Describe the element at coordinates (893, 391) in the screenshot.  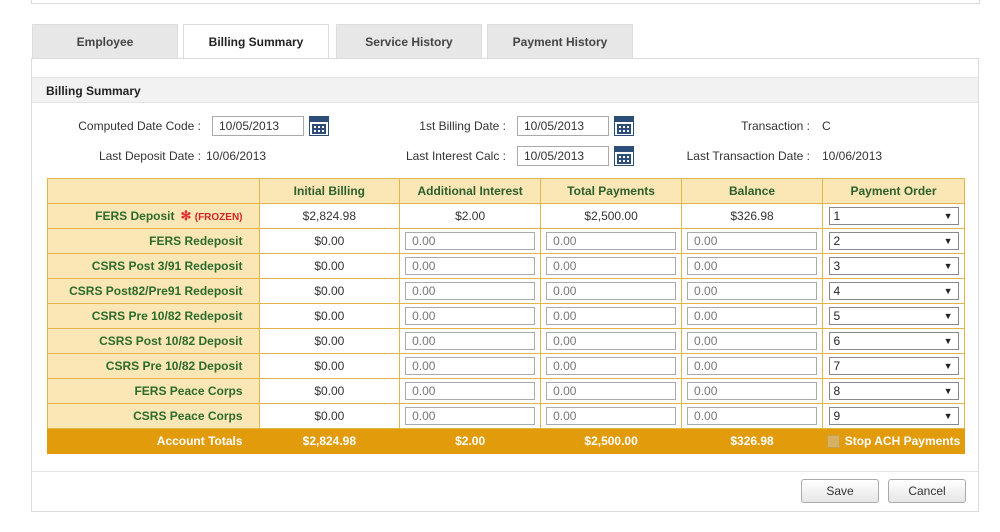
I see `payment-order-select: 8 ▼` at that location.